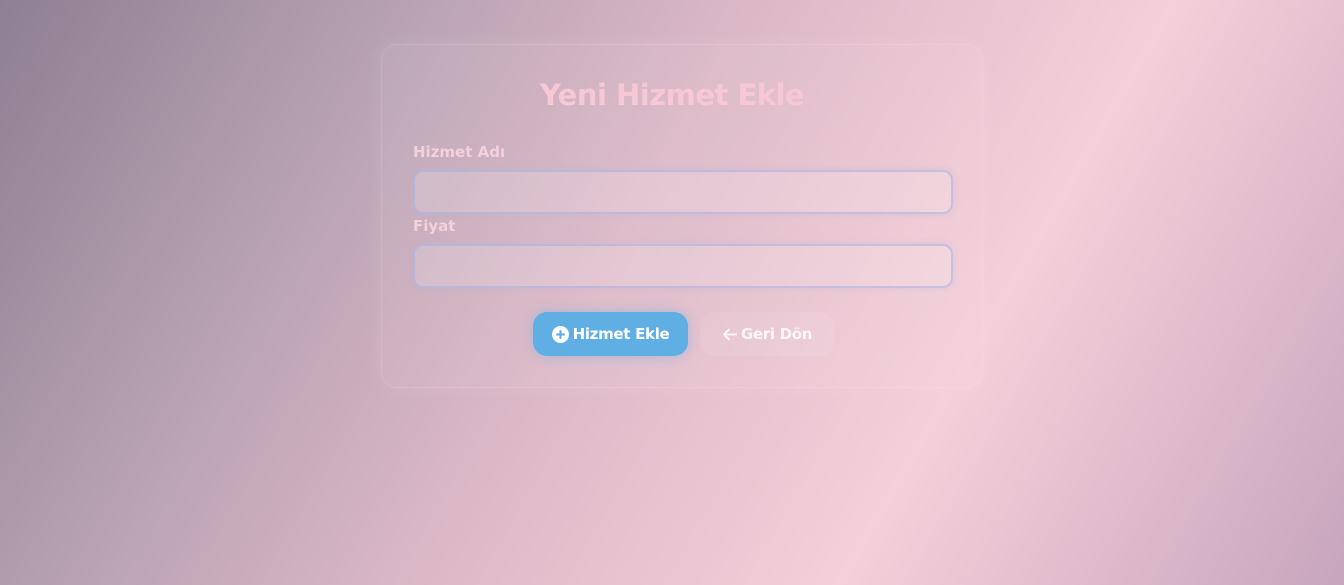 This screenshot has height=585, width=1344. What do you see at coordinates (672, 95) in the screenshot?
I see `page-title: Yeni Hizmet Ekle` at bounding box center [672, 95].